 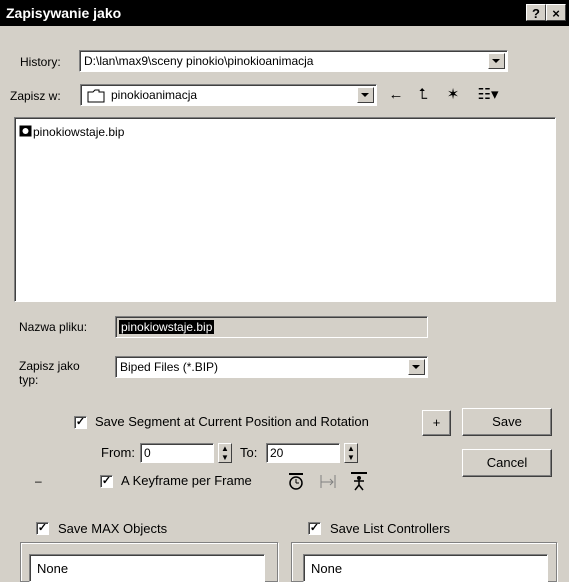 I want to click on folder-icon, so click(x=96, y=96).